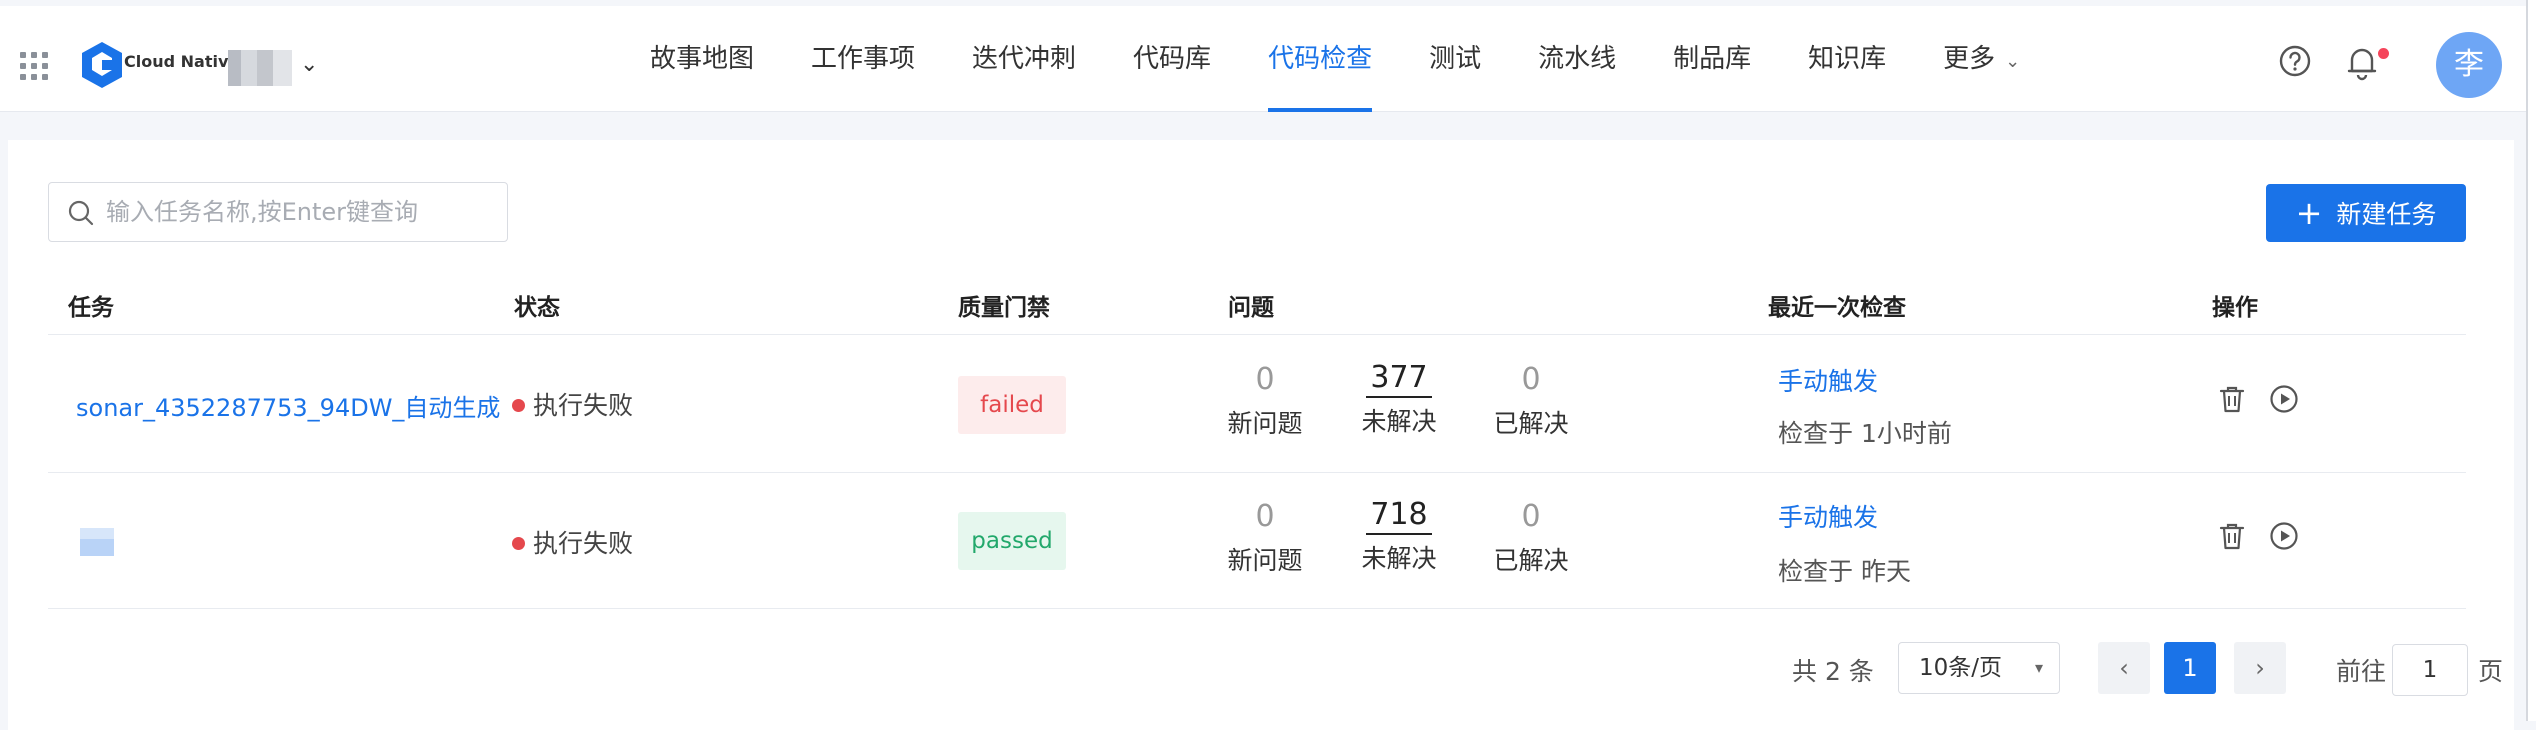 Image resolution: width=2536 pixels, height=730 pixels. I want to click on column-header-status: 状态, so click(537, 308).